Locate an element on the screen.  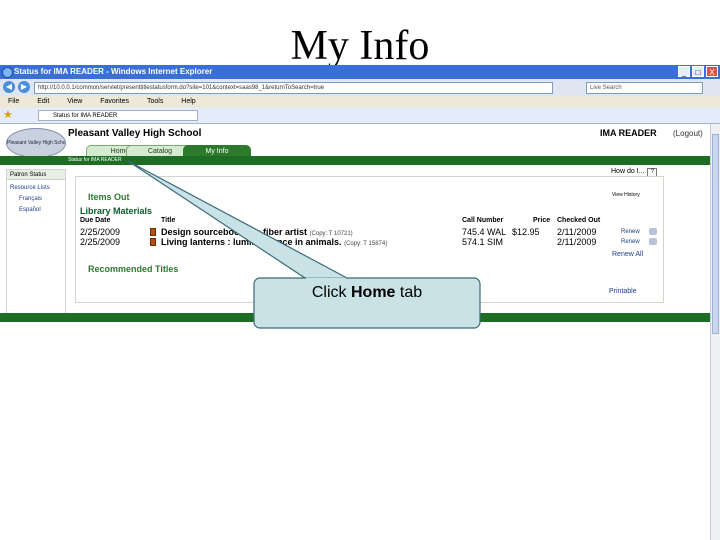
school-logo: Pleasant Valley High School is located at coordinates (36, 143).